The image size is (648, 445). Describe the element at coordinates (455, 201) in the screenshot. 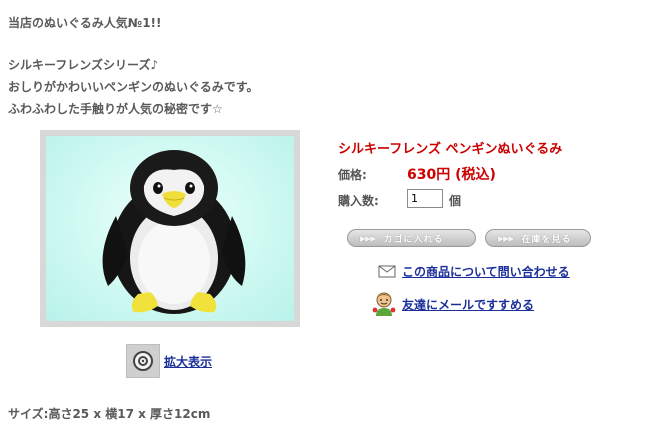

I see `quantity-unit: 個` at that location.